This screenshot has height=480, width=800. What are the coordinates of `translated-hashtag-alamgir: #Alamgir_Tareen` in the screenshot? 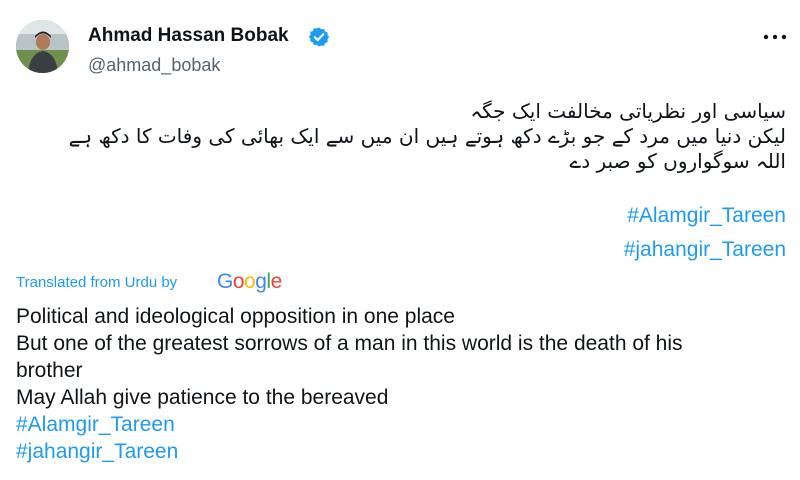 It's located at (401, 424).